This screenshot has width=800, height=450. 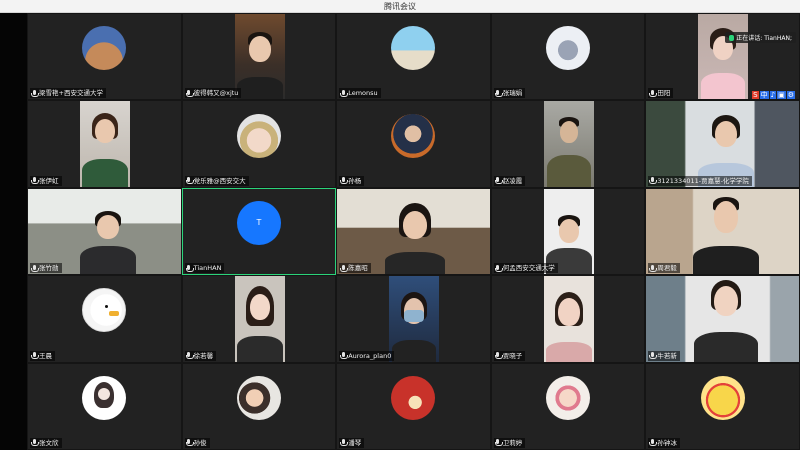 I want to click on participant-name: 张瑞娟, so click(x=512, y=93).